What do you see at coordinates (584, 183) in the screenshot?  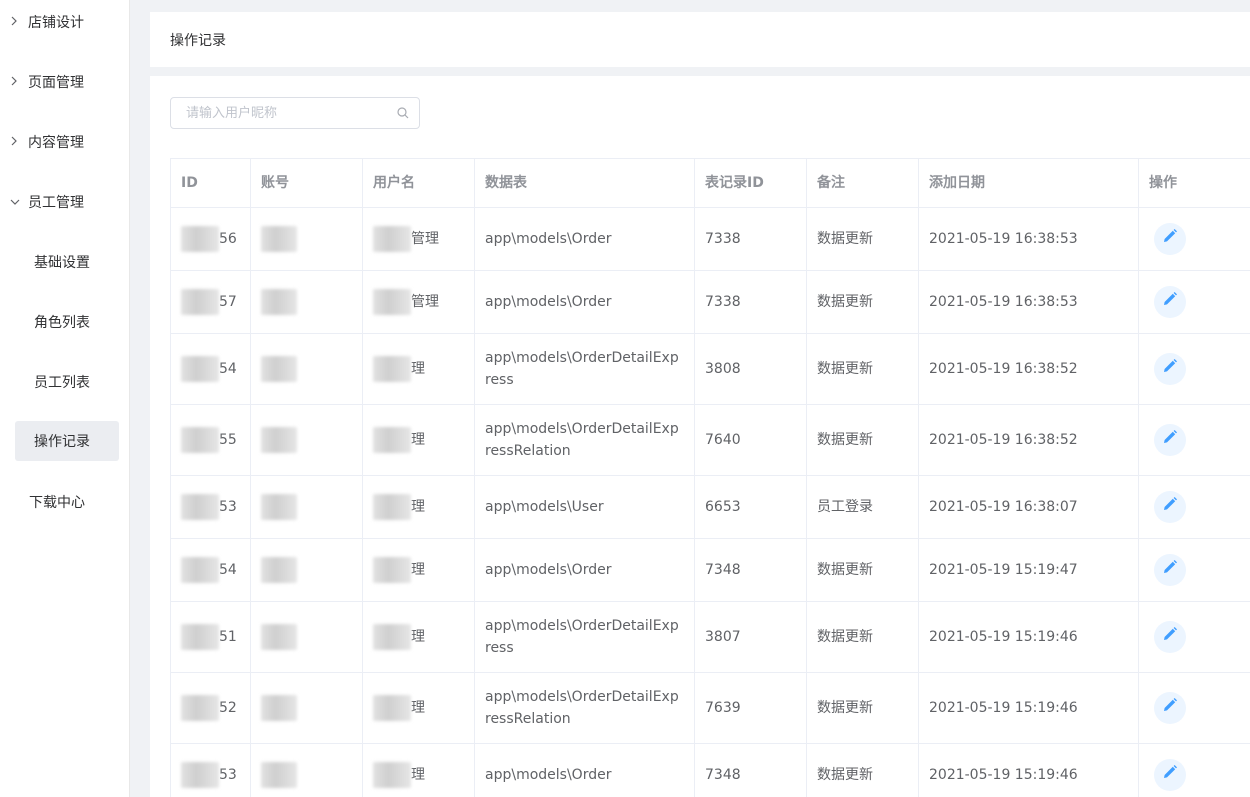 I see `column-header-data-table: 数据表` at bounding box center [584, 183].